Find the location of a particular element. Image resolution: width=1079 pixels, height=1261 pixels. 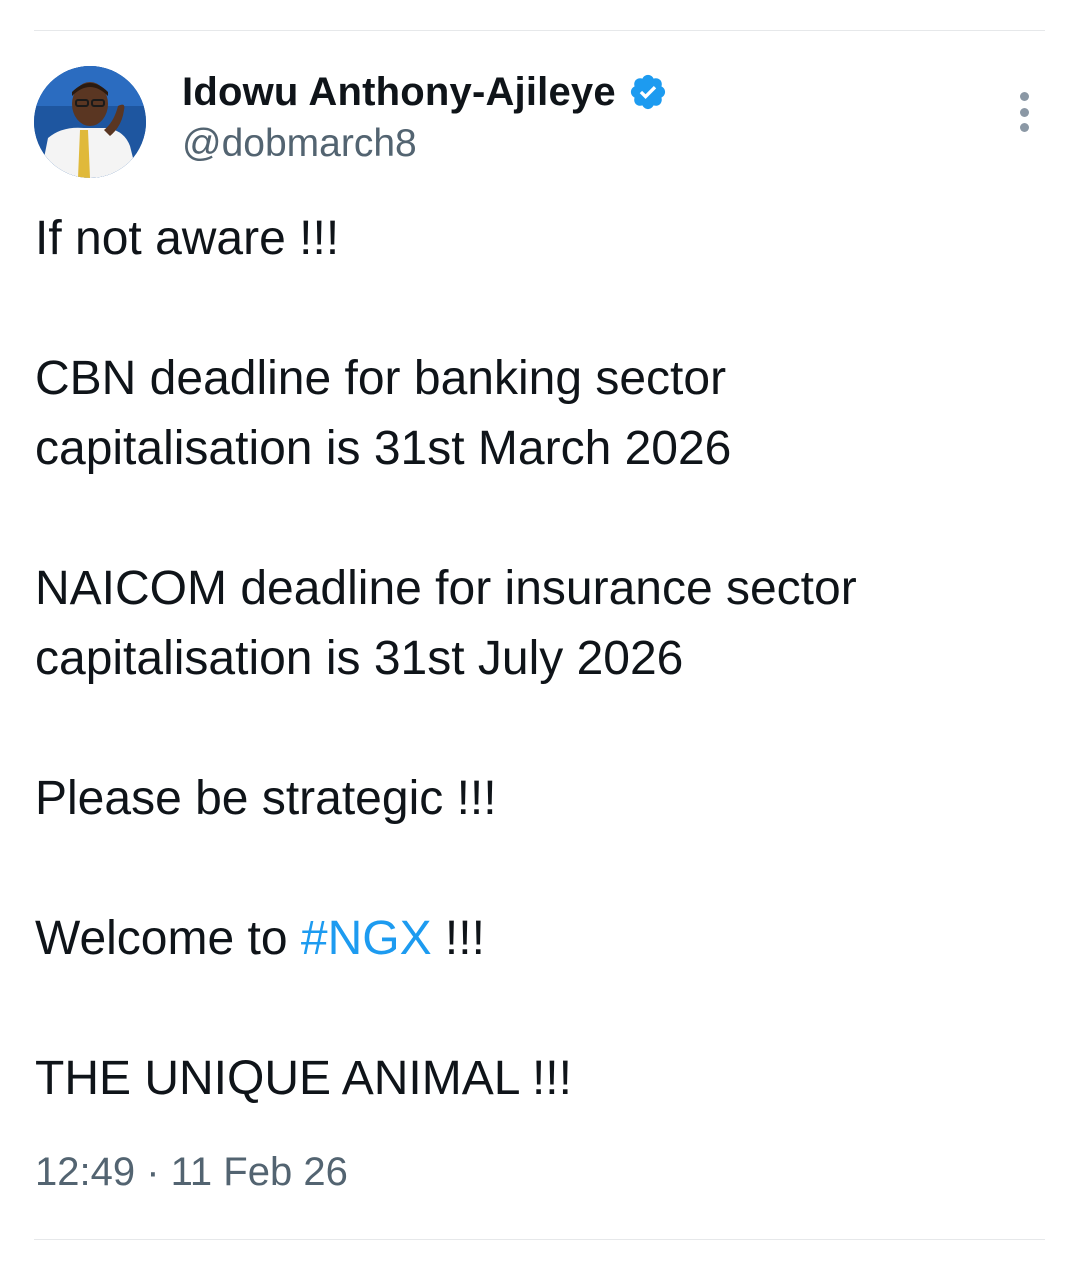

hashtag-link: #NGX is located at coordinates (366, 938).